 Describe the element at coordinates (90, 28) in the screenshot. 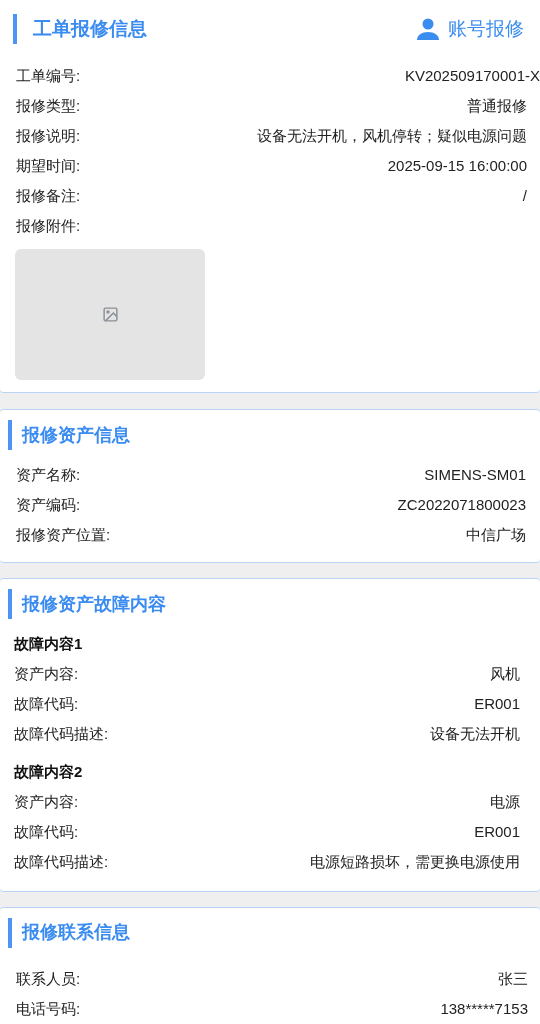

I see `section-title: 工单报修信息` at that location.